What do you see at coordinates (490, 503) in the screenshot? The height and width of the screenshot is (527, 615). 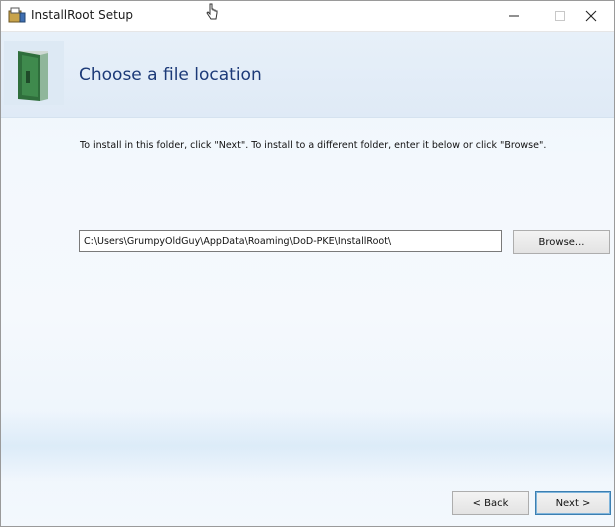 I see `back-button: < Back` at bounding box center [490, 503].